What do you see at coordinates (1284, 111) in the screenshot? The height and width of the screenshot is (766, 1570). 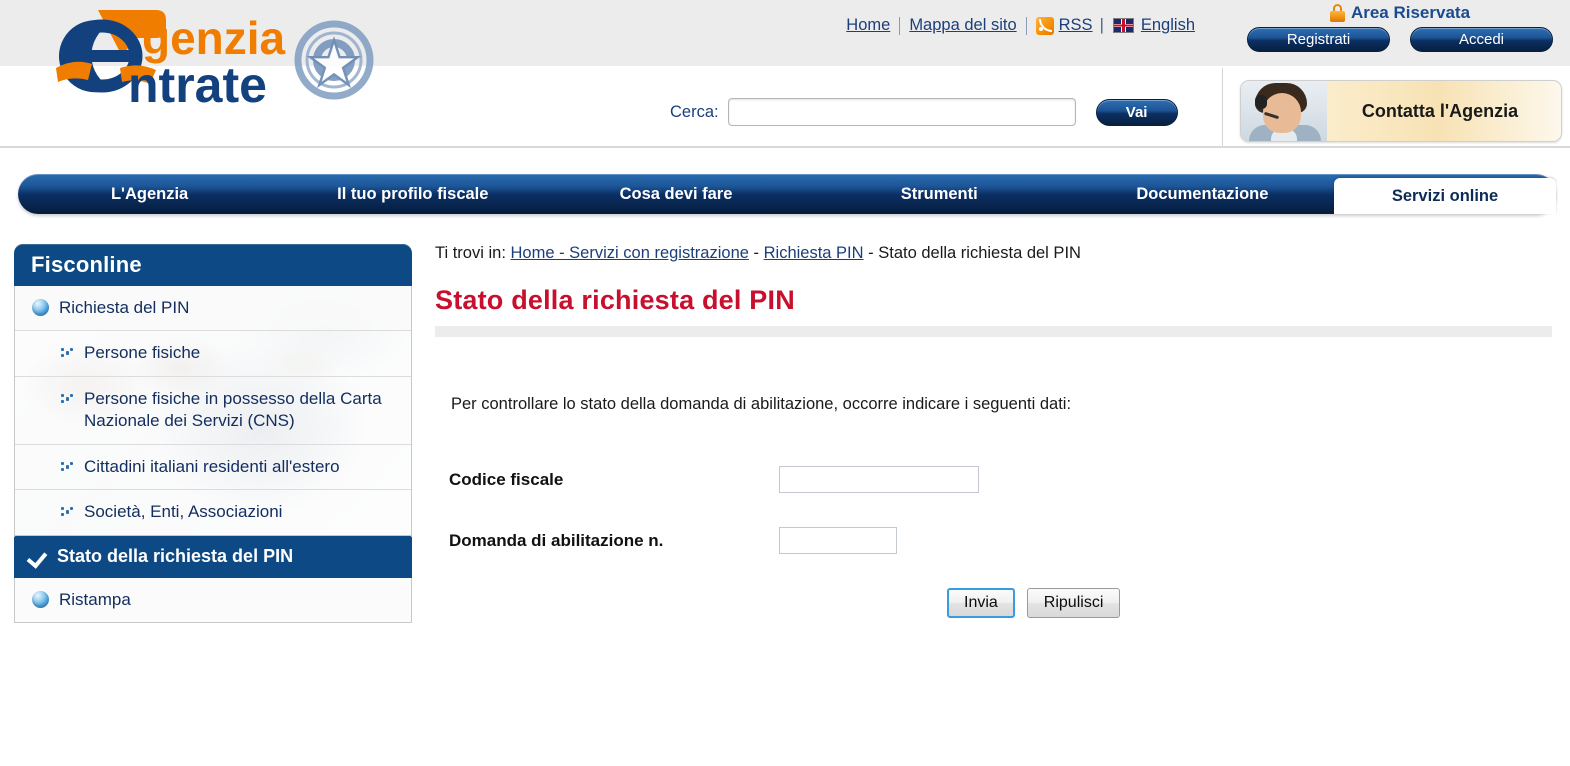 I see `call-center-operator-photo` at bounding box center [1284, 111].